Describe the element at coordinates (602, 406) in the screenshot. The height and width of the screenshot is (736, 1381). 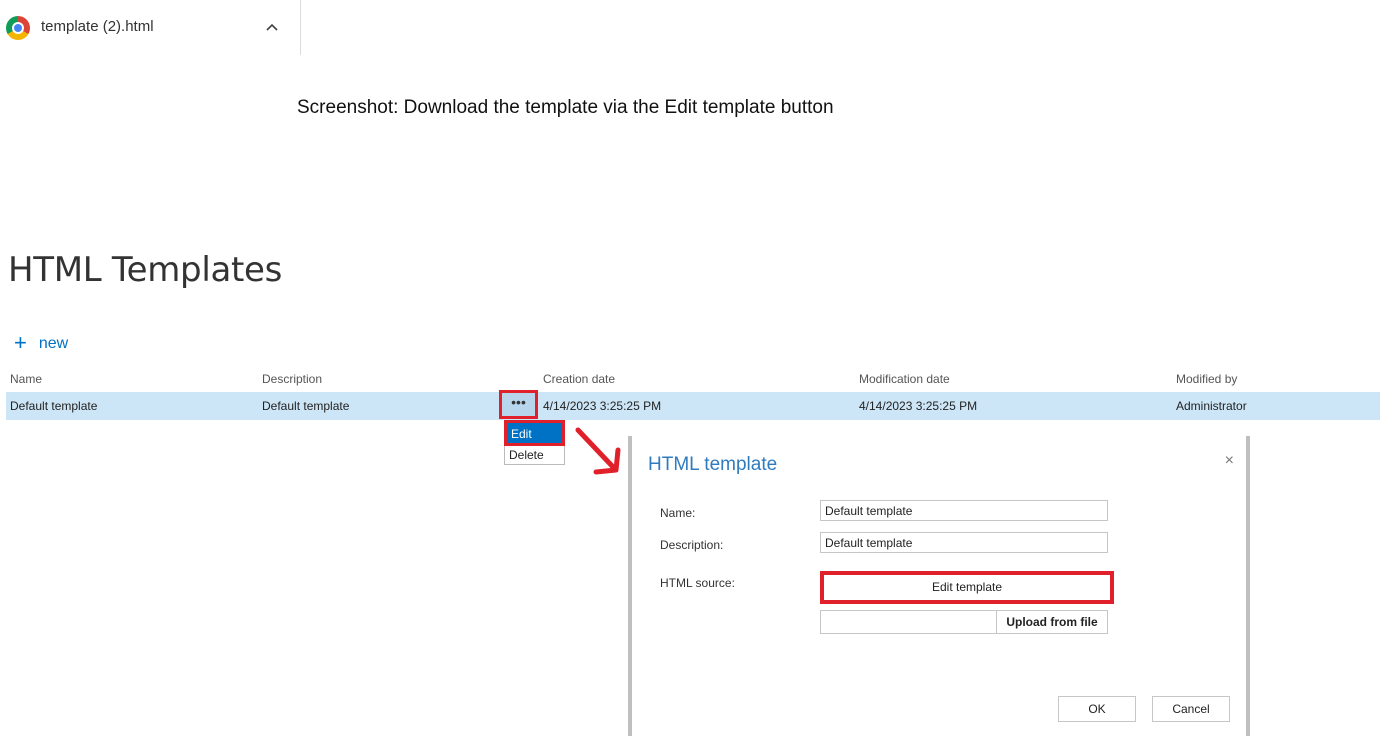
I see `cell-creation-date: 4/14/2023 3:25:25 PM` at that location.